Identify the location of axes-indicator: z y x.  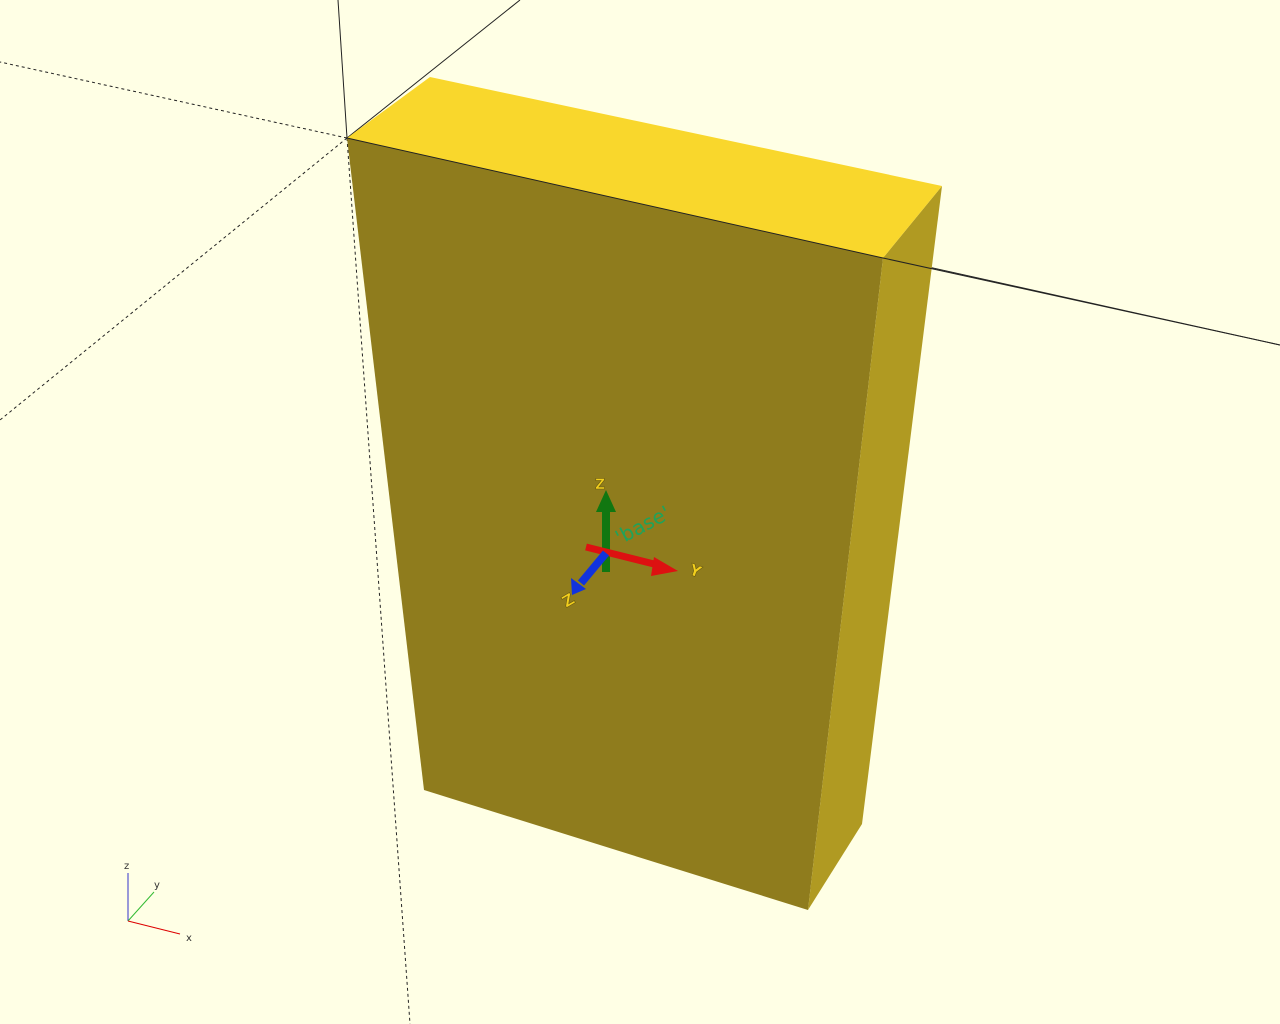
(158, 902).